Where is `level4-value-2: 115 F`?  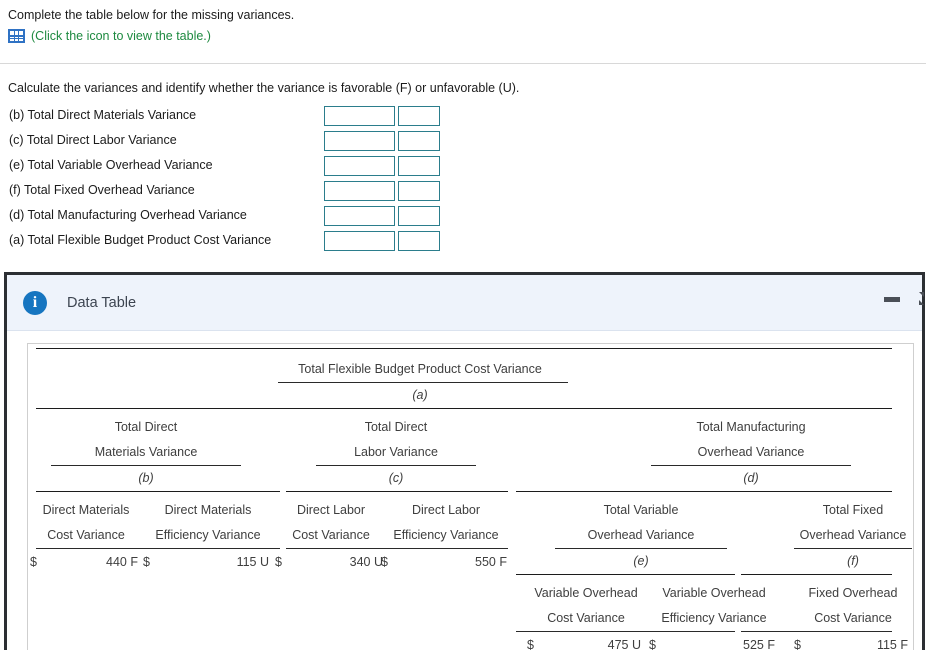 level4-value-2: 115 F is located at coordinates (892, 644).